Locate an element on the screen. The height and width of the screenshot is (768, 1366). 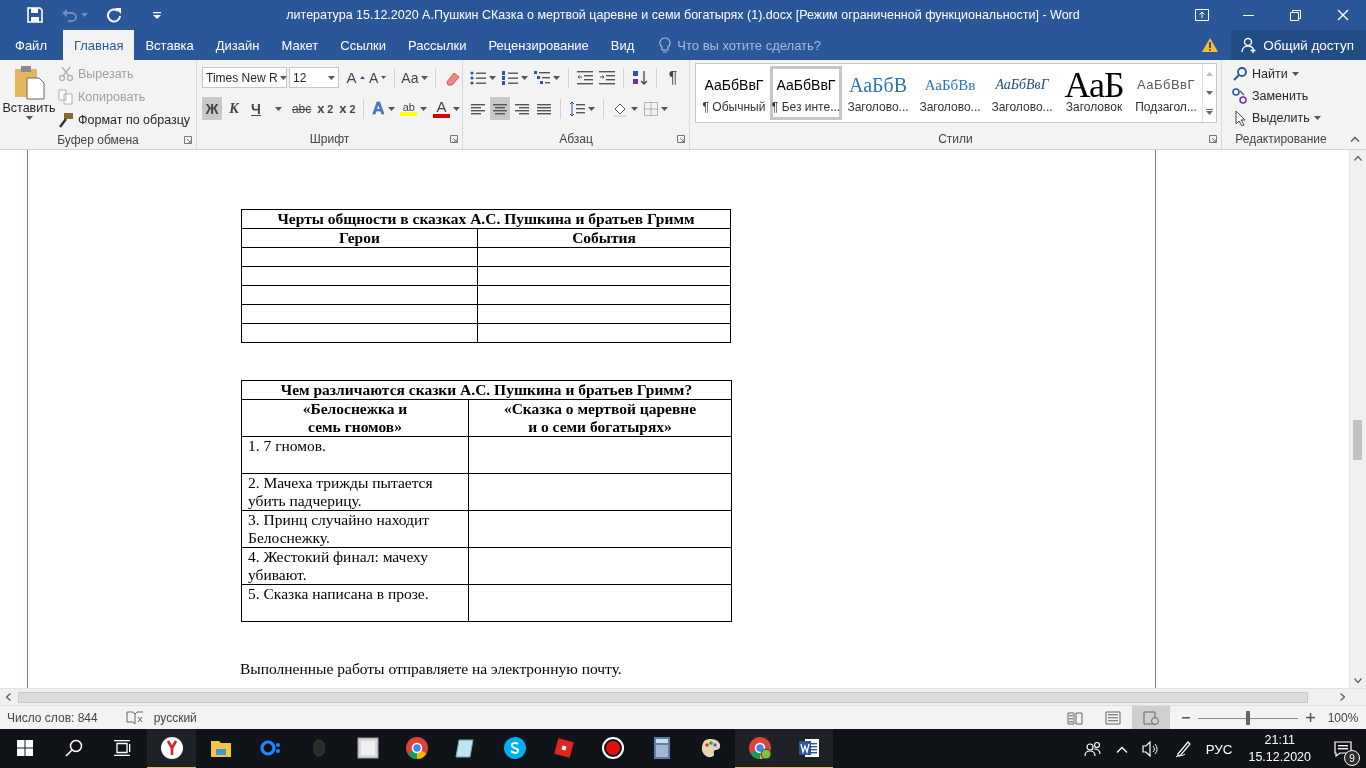
table-cell: 5. Сказка написана в прозе. is located at coordinates (355, 603).